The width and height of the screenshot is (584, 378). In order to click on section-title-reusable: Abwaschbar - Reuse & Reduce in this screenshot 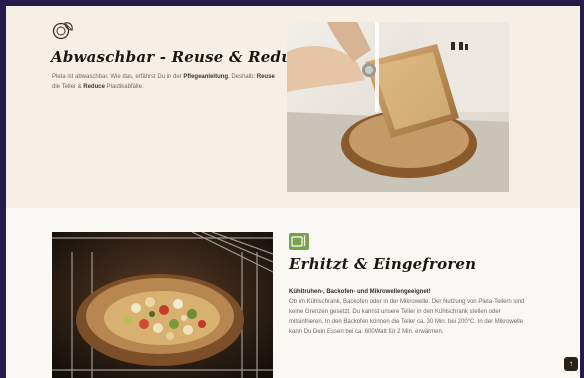, I will do `click(181, 57)`.